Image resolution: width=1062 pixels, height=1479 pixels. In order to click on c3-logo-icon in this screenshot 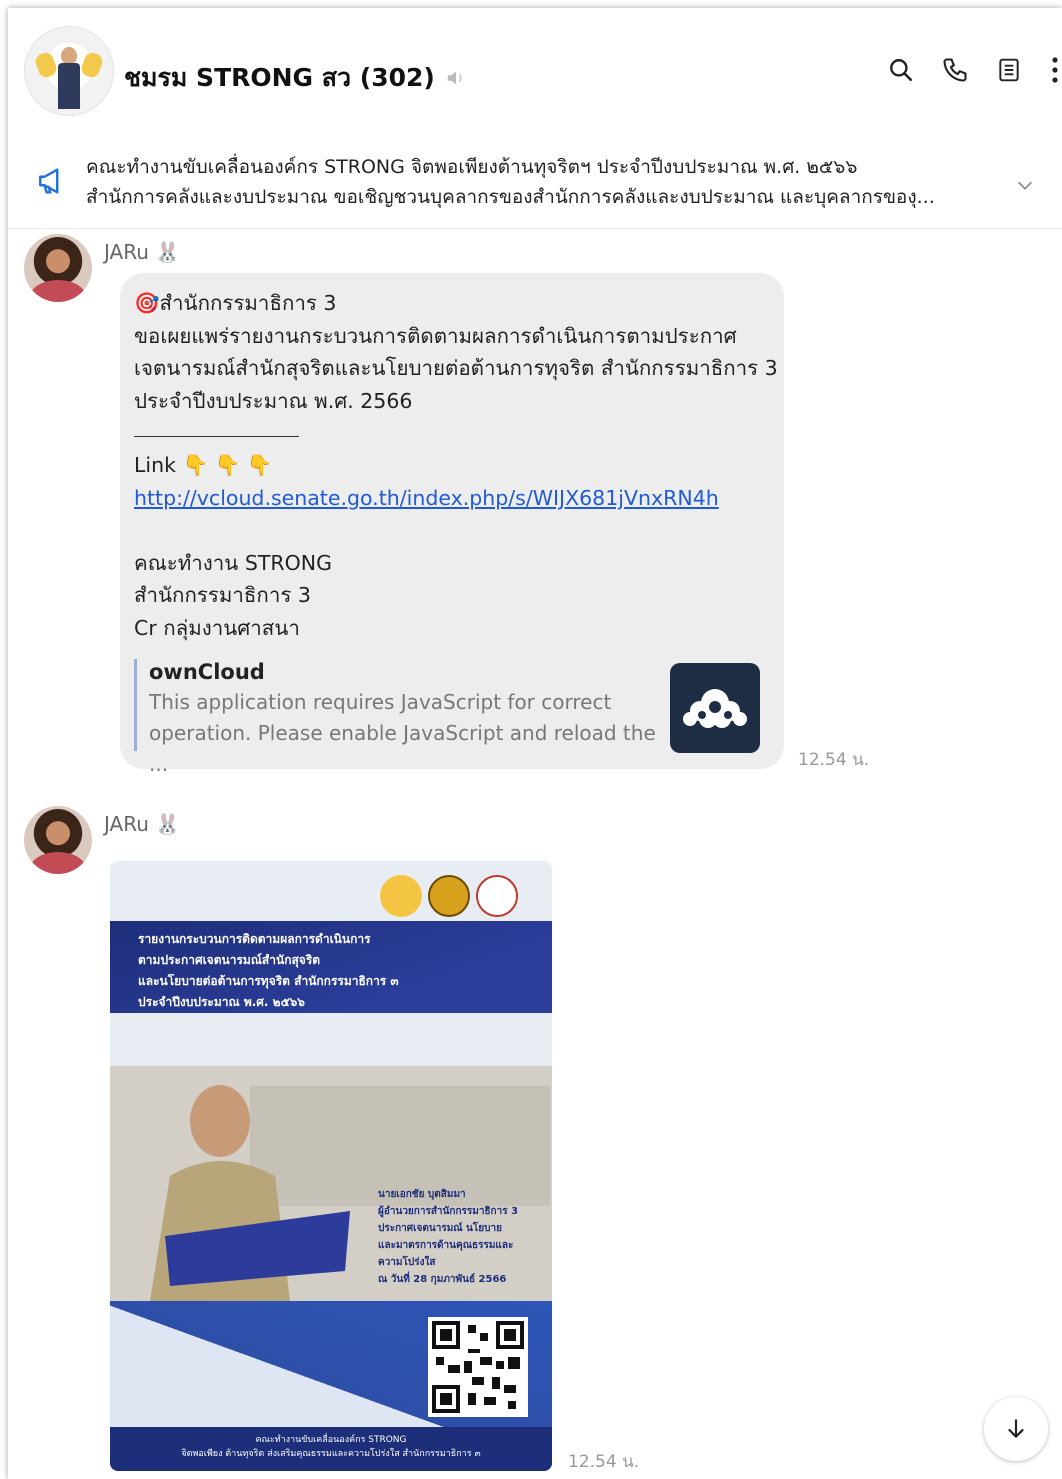, I will do `click(401, 896)`.